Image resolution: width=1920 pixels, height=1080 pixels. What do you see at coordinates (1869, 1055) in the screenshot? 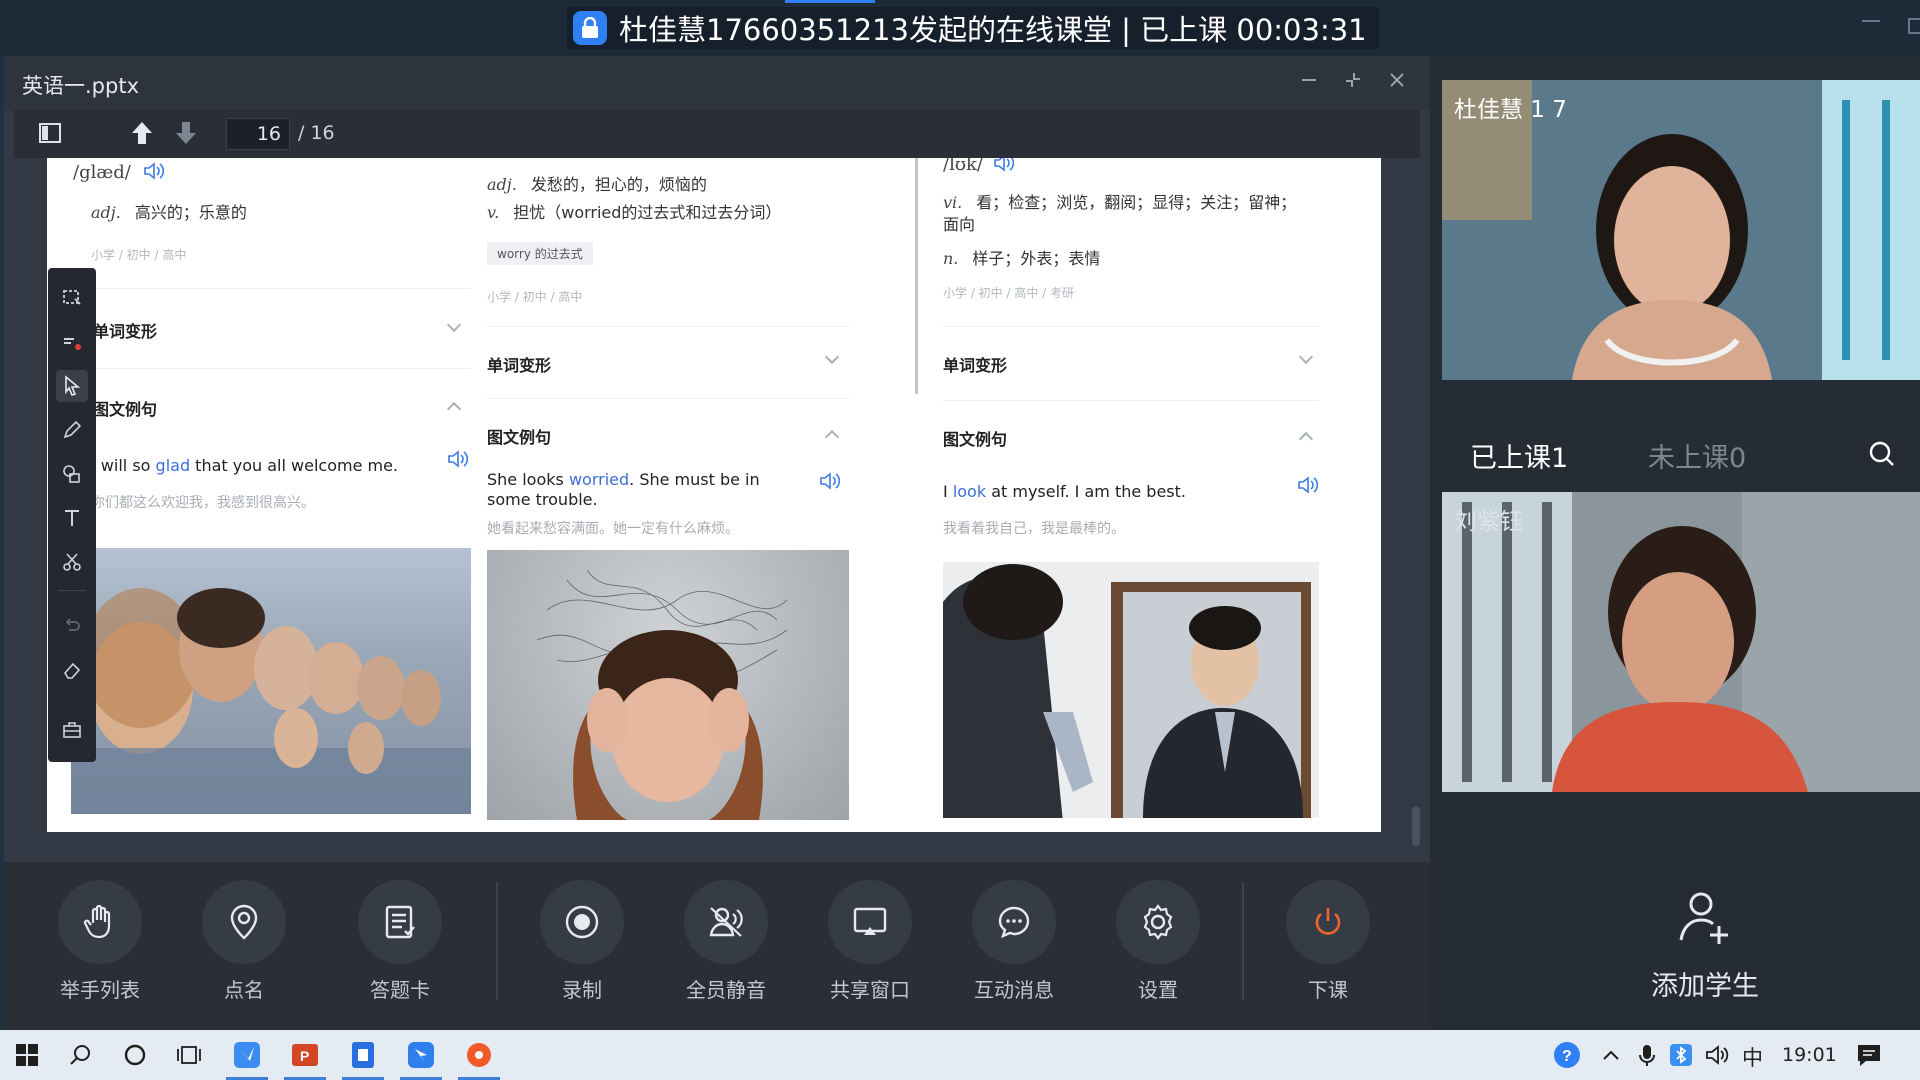
I see `notification-icon` at bounding box center [1869, 1055].